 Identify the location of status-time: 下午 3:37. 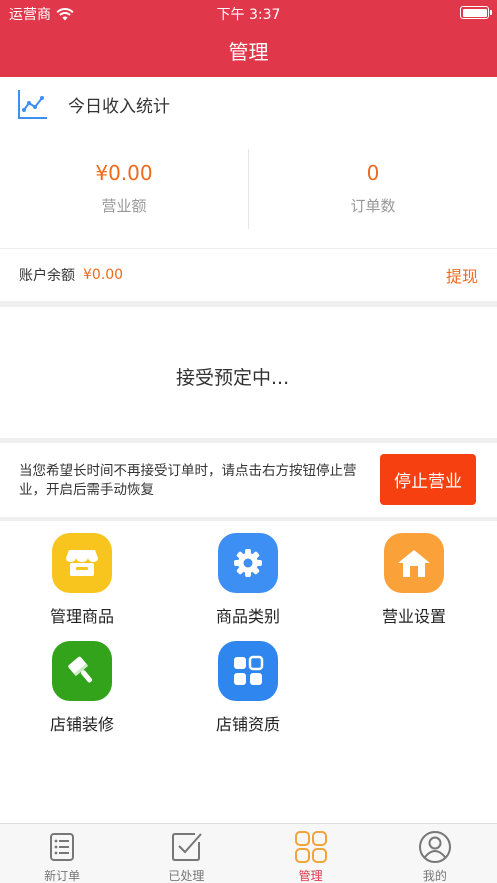
(248, 15).